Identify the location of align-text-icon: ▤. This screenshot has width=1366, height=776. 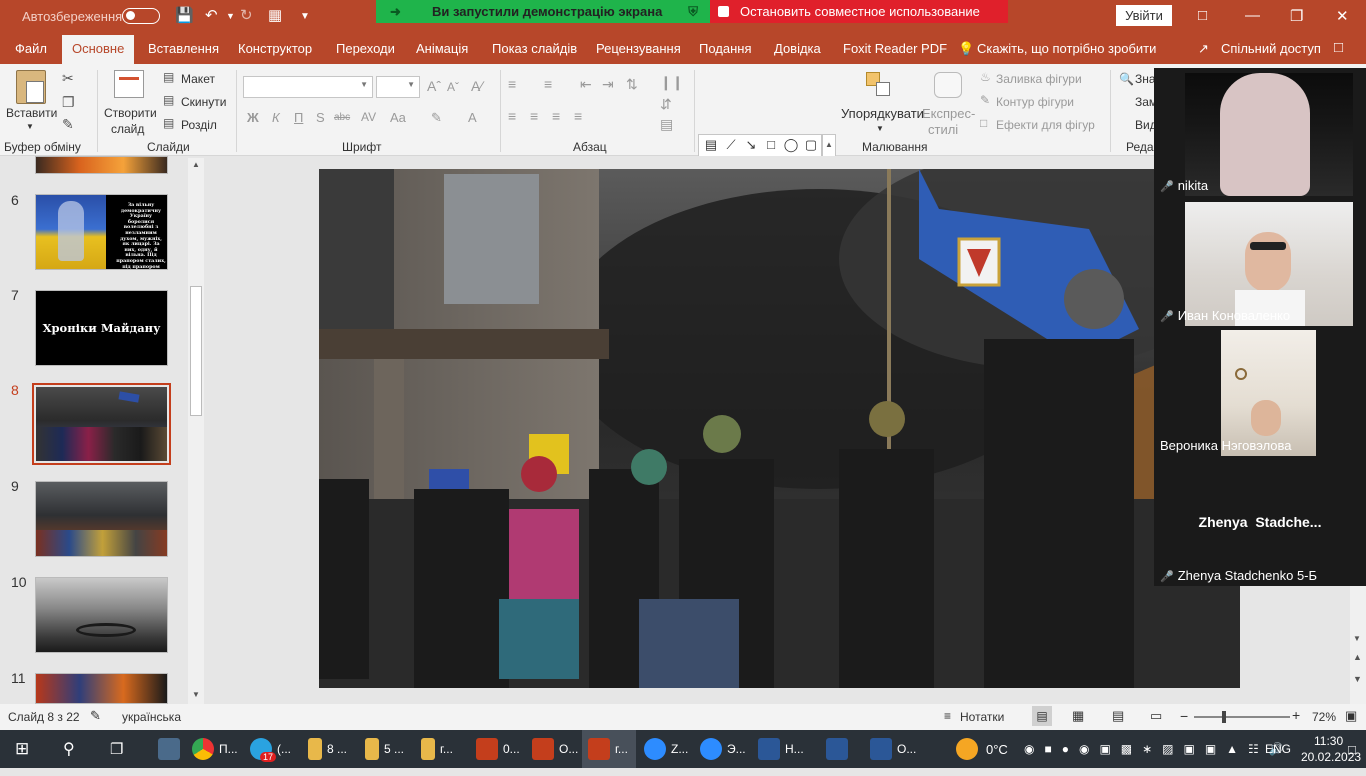
(666, 124).